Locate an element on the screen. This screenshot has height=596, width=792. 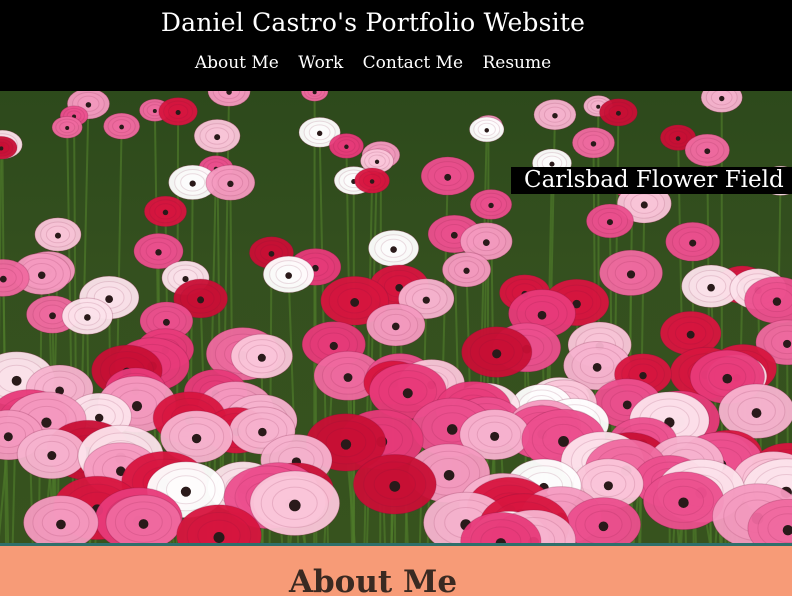
main-nav: About Me Work Contact Me Resume is located at coordinates (373, 63).